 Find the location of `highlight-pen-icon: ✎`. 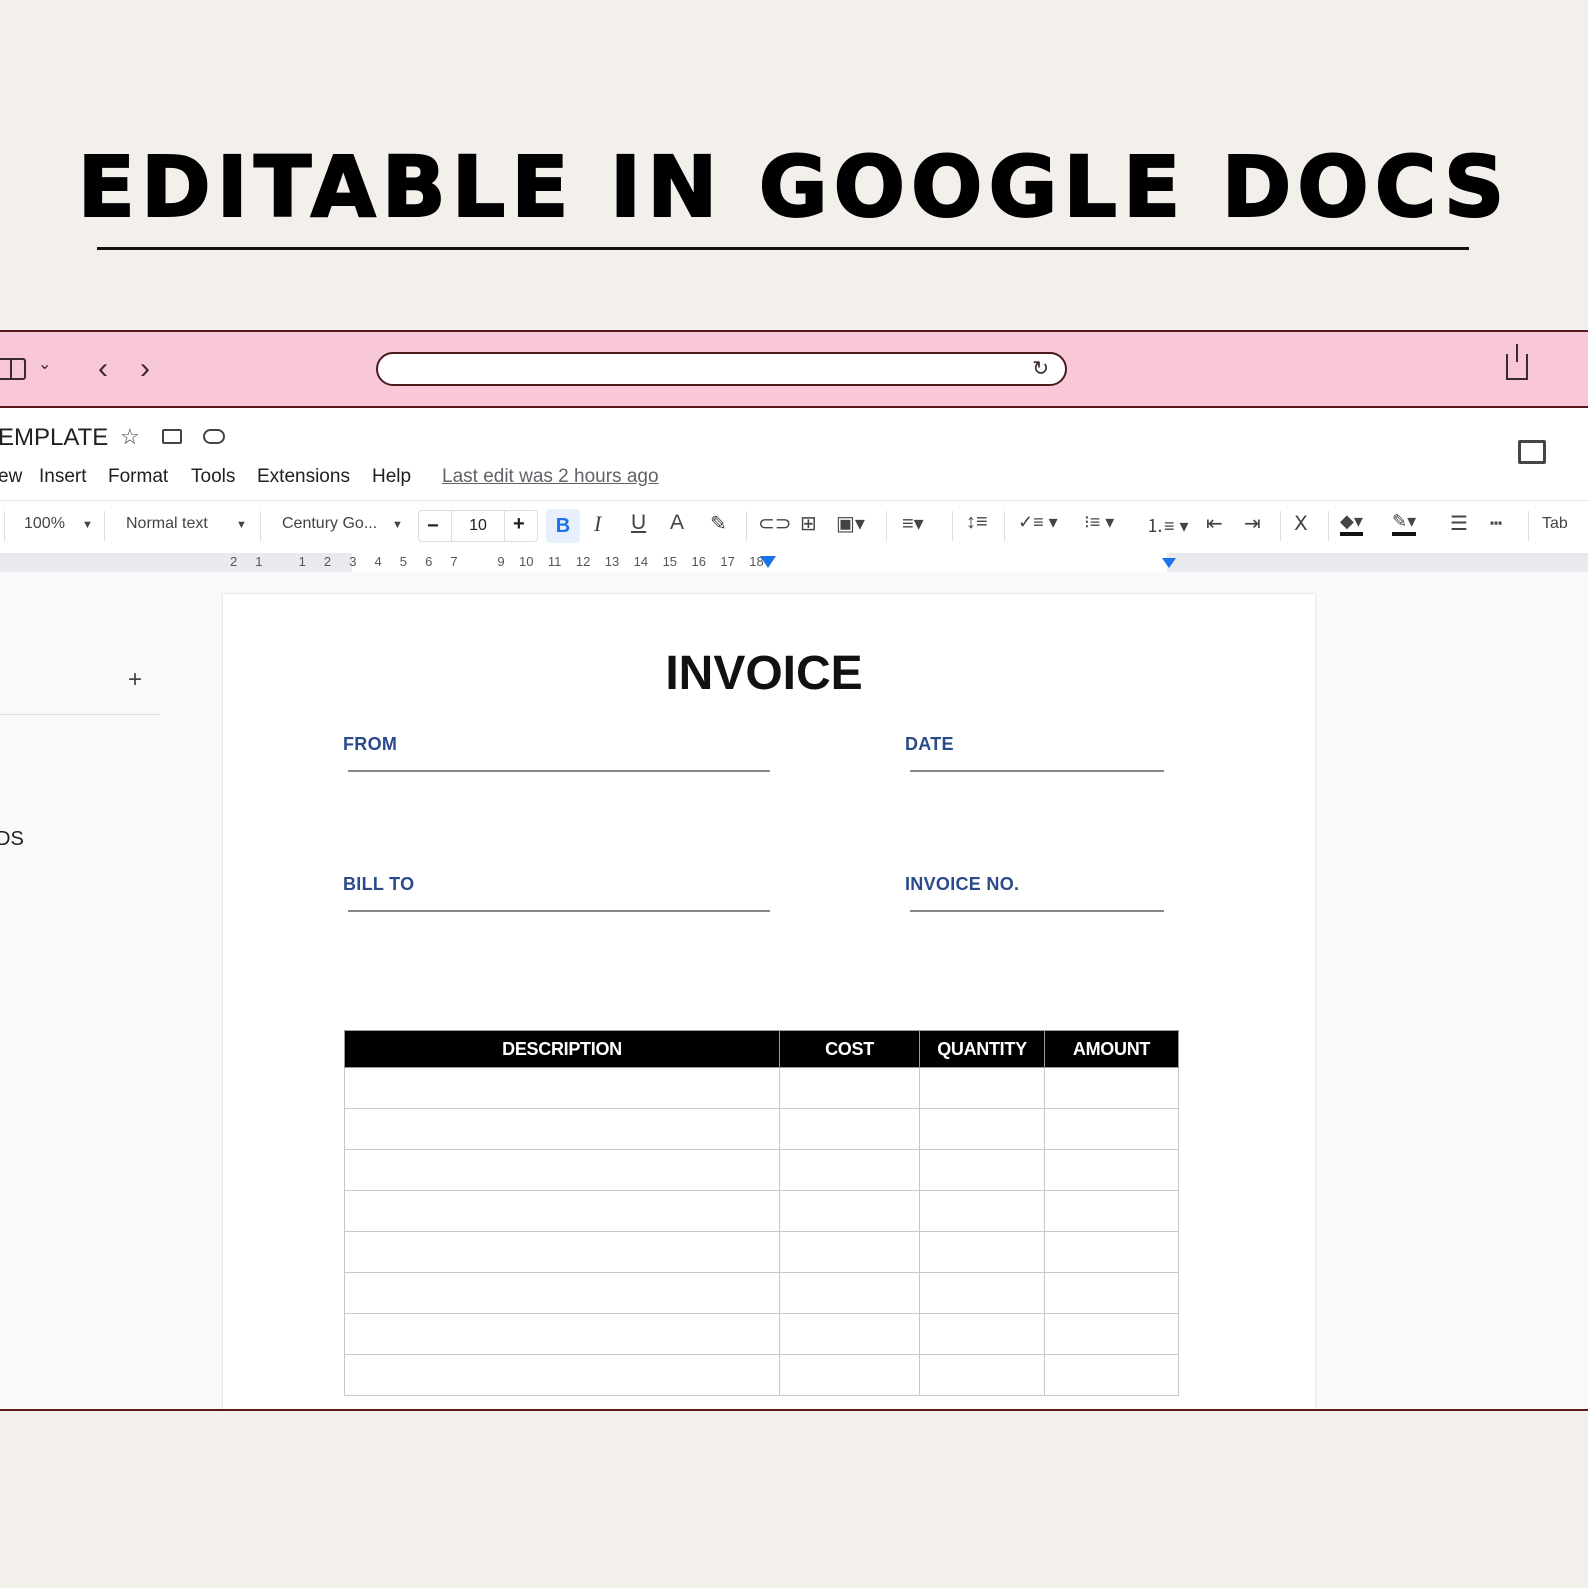

highlight-pen-icon: ✎ is located at coordinates (718, 523).